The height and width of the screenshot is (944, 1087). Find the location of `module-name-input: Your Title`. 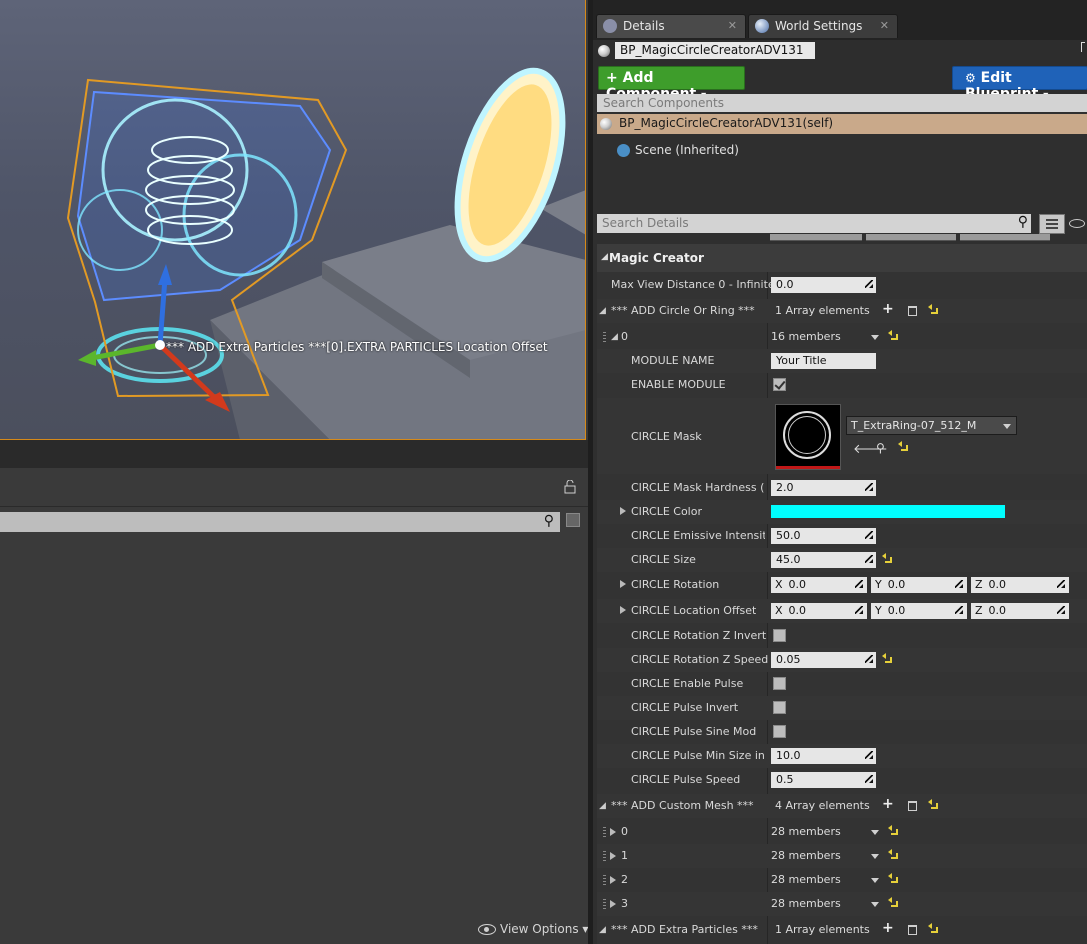

module-name-input: Your Title is located at coordinates (823, 361).